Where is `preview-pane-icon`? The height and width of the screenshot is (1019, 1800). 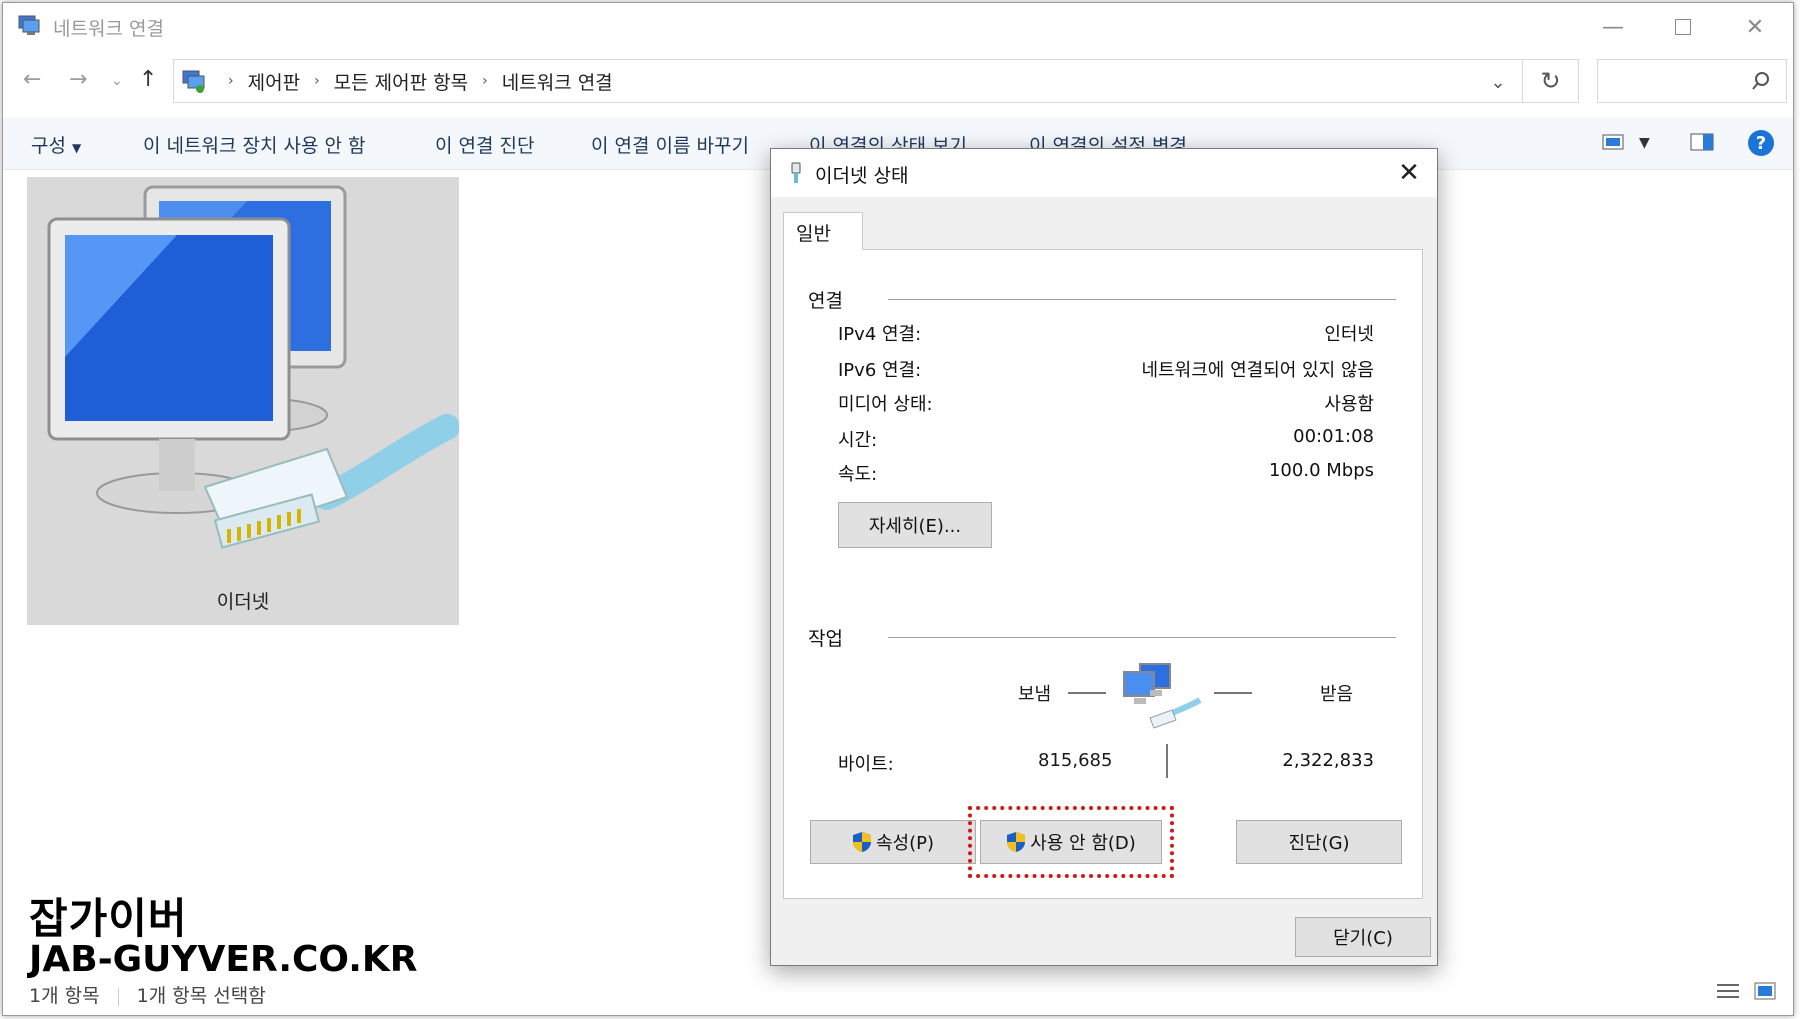
preview-pane-icon is located at coordinates (1702, 142).